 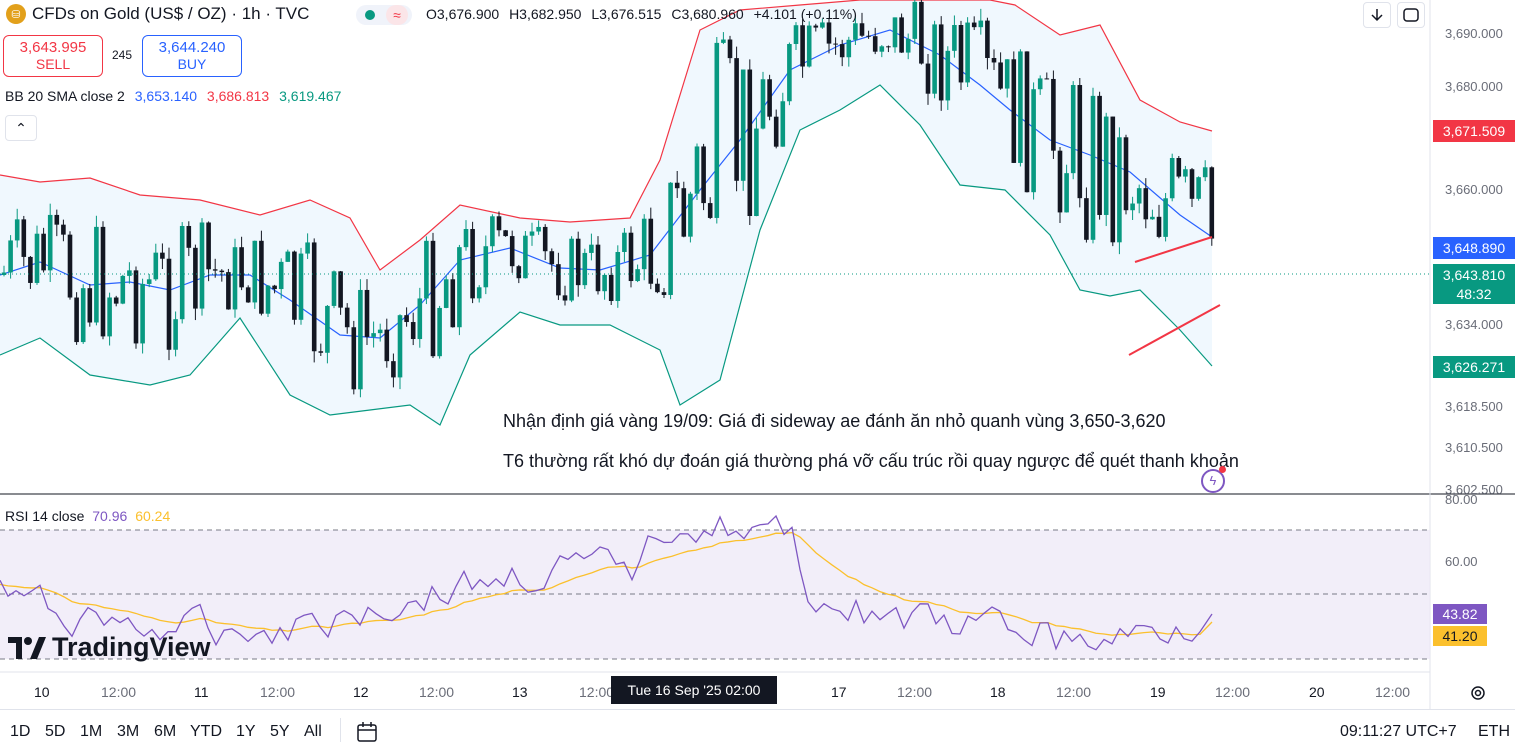 What do you see at coordinates (310, 96) in the screenshot?
I see `bb-lower-value: 3,619.467` at bounding box center [310, 96].